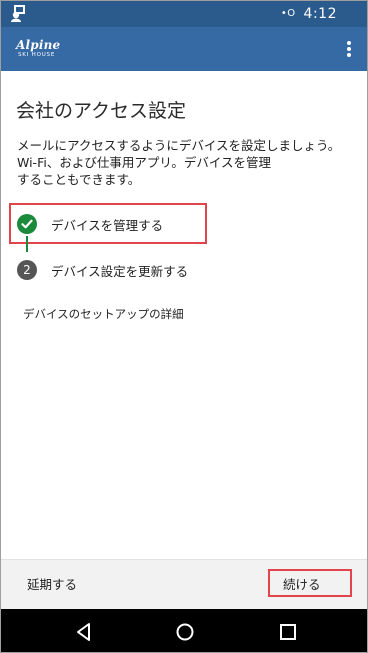 This screenshot has width=368, height=653. I want to click on postpone-button: 延期する, so click(52, 583).